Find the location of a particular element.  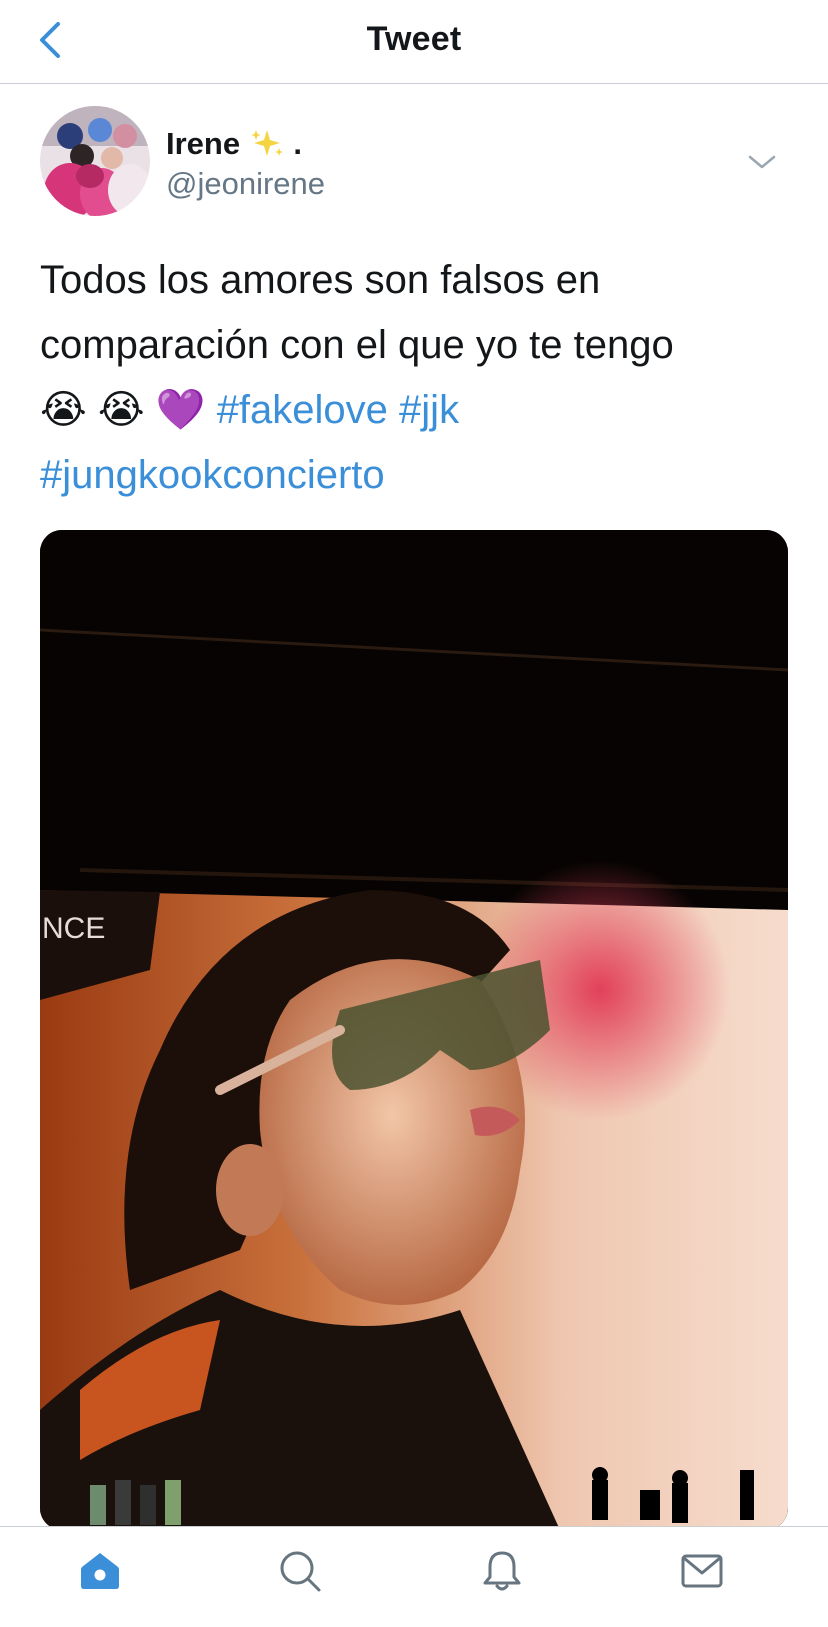

tweet-line-2: comparación con el que yo te tengo is located at coordinates (357, 345).